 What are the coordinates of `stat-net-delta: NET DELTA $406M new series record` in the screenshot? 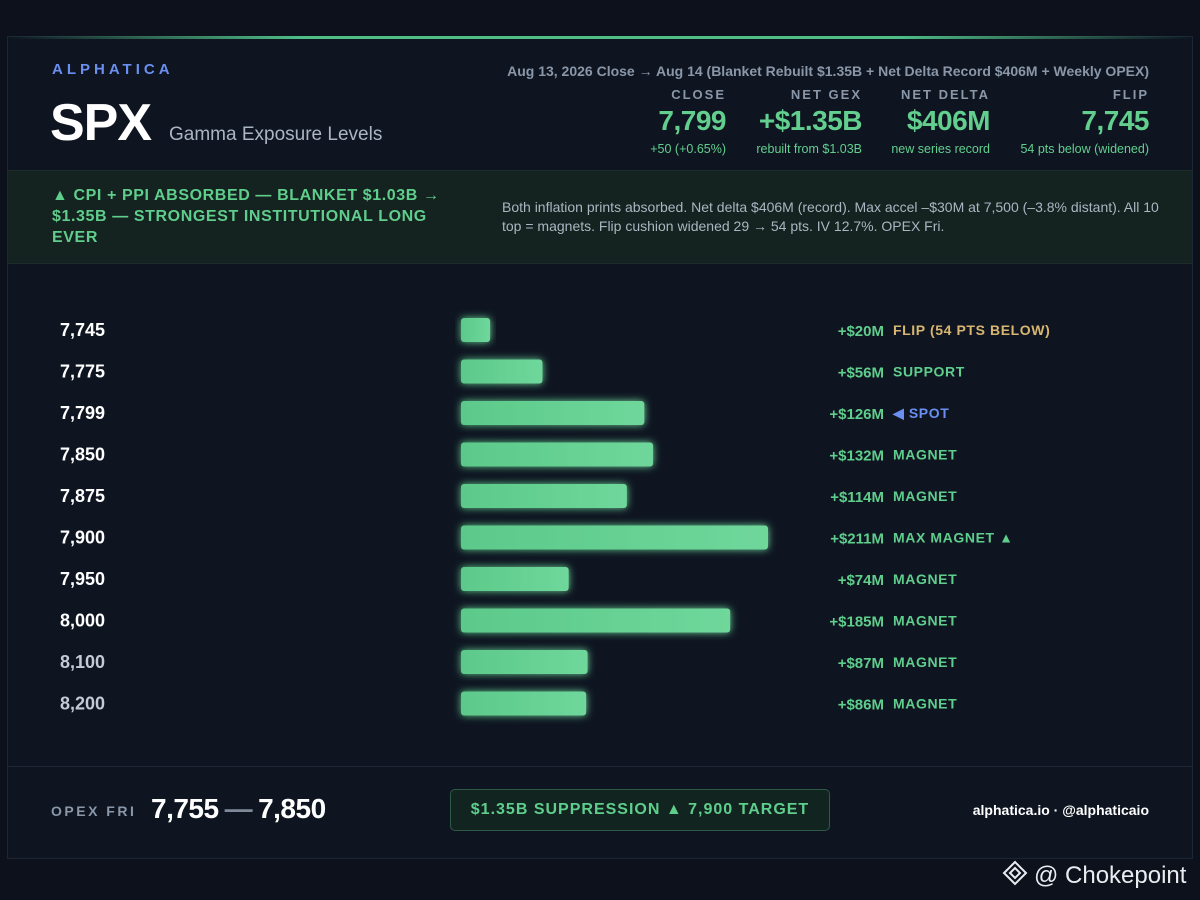 It's located at (940, 121).